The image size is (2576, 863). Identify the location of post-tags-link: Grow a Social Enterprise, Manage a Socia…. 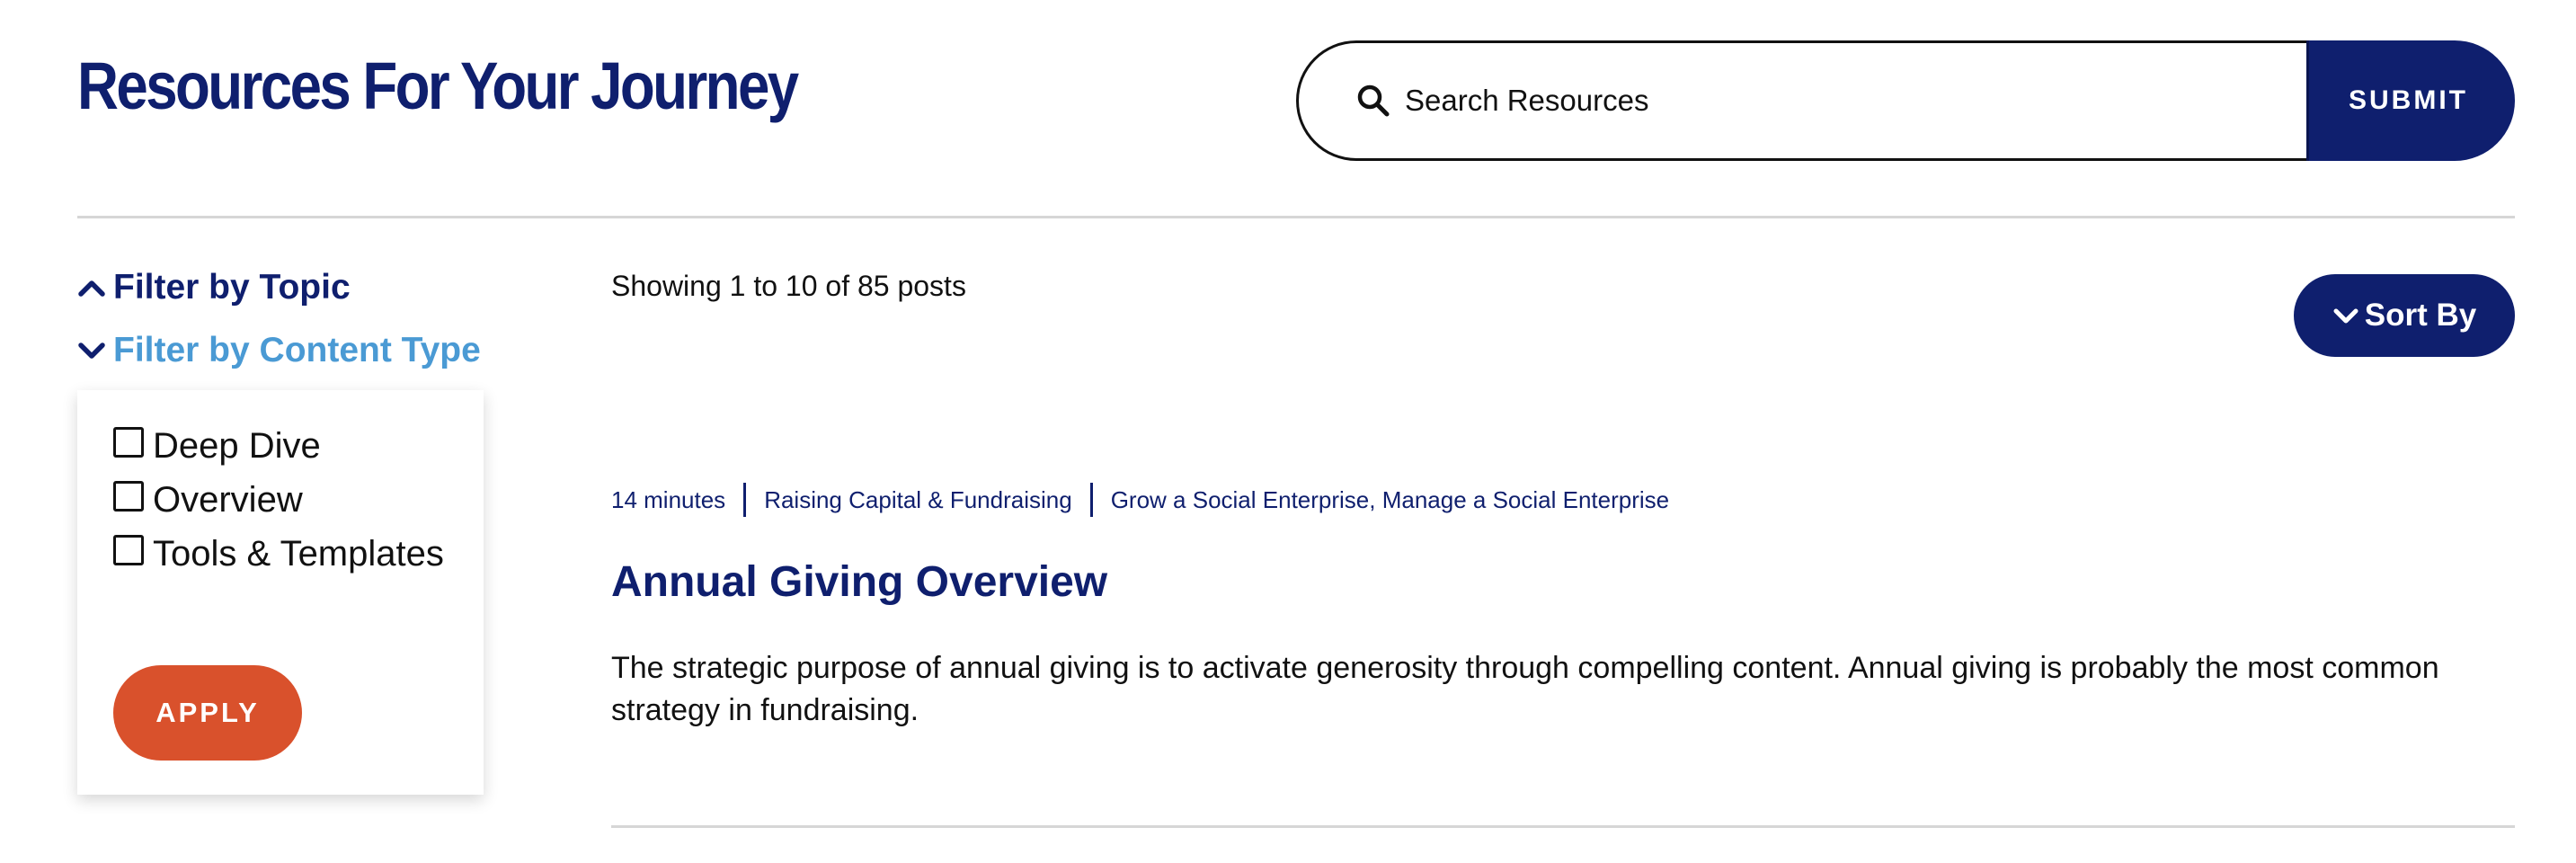
(1390, 500).